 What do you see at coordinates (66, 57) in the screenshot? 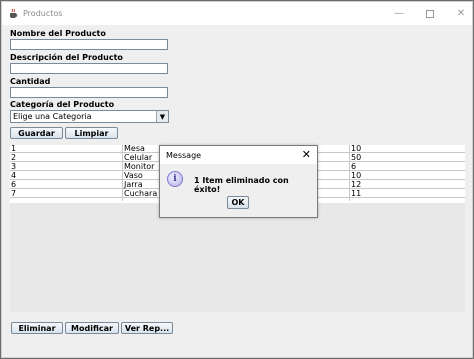
I see `description-label: Descripción del Producto` at bounding box center [66, 57].